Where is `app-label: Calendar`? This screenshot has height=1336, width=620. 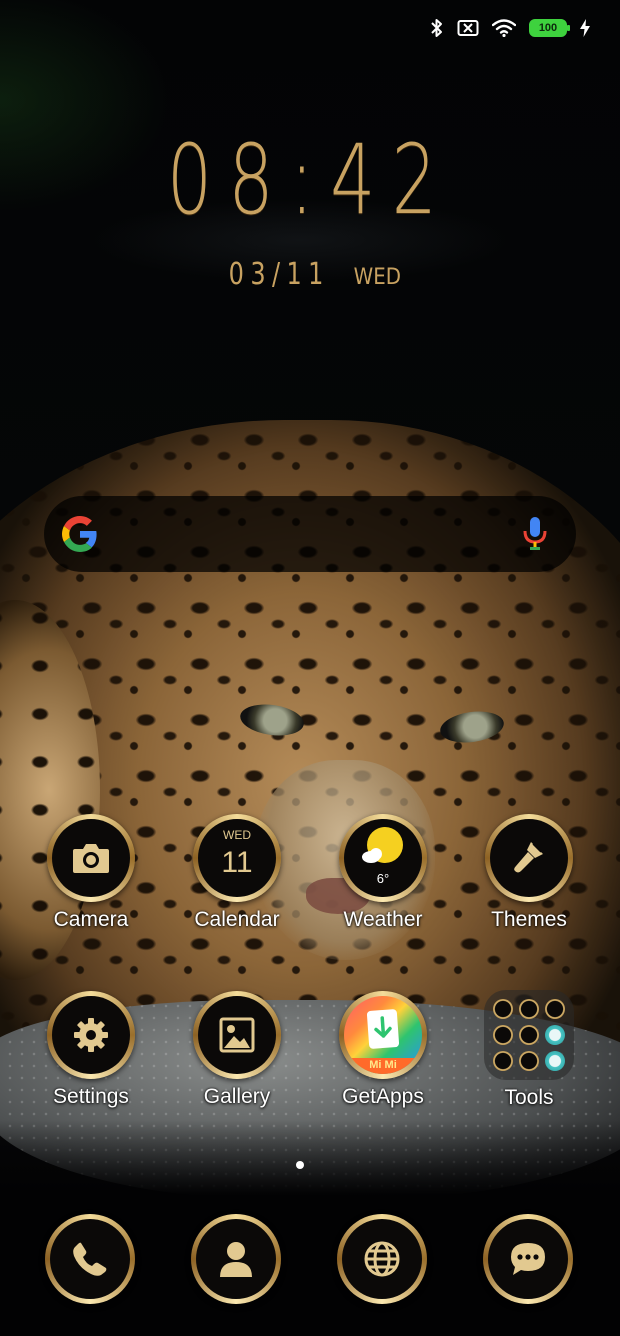
app-label: Calendar is located at coordinates (237, 919).